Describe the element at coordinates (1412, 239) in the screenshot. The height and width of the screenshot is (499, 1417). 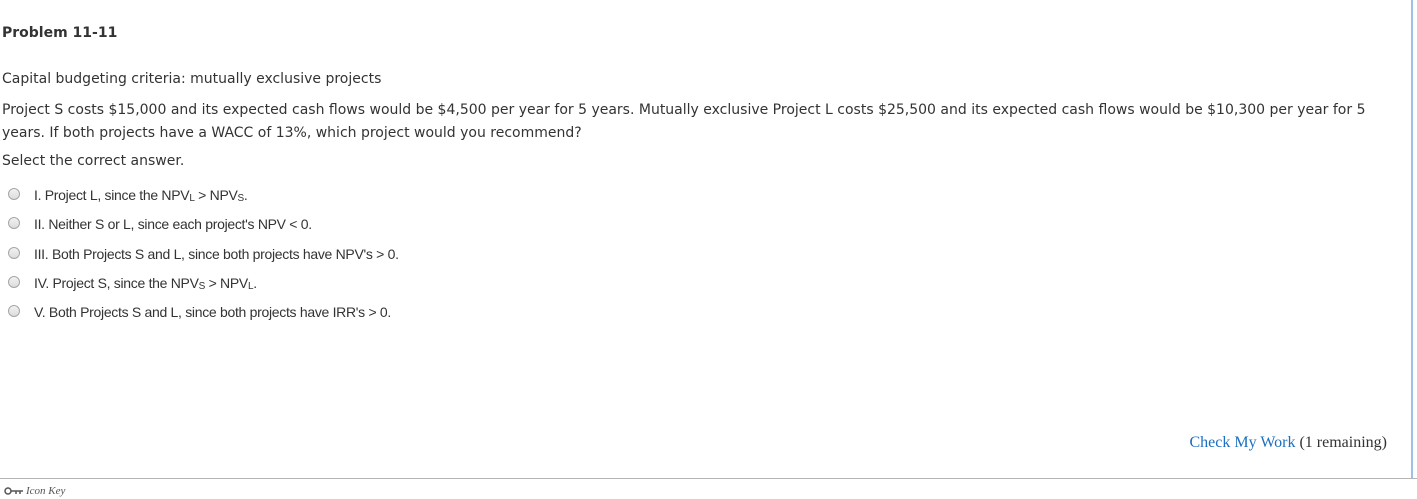
I see `right-border-rule` at that location.